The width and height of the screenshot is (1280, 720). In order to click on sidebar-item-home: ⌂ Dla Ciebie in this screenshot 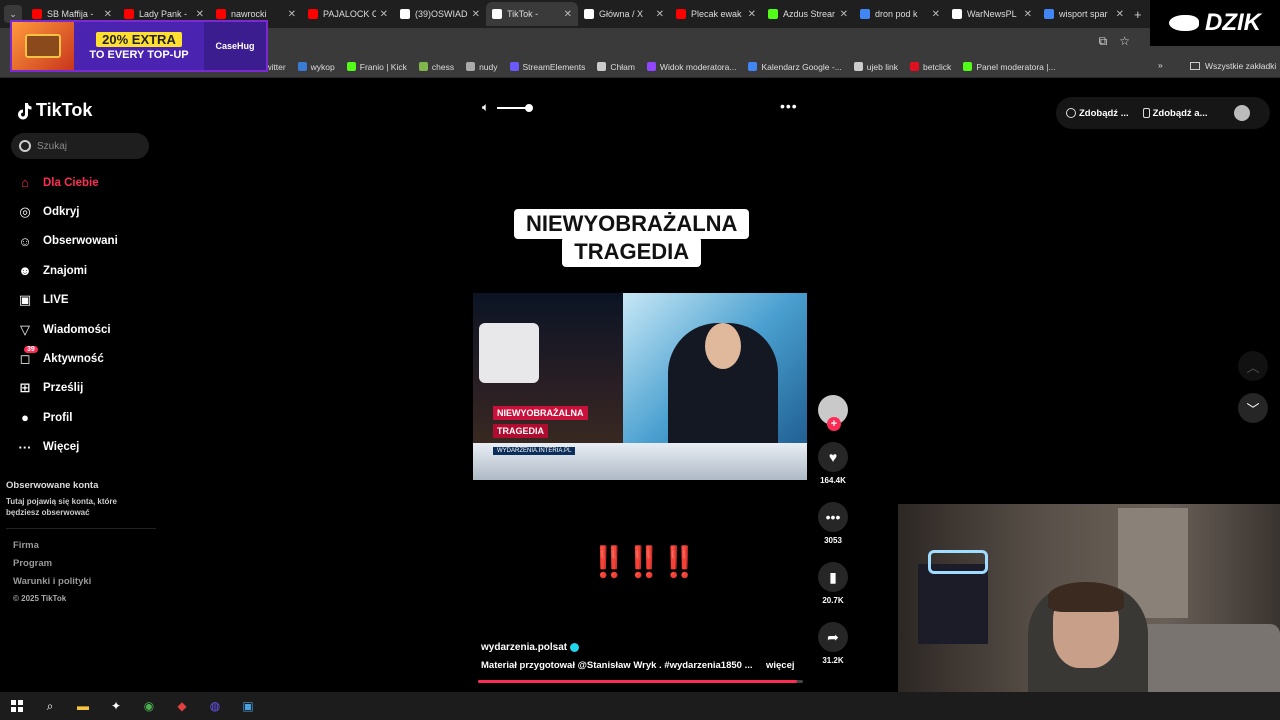, I will do `click(91, 182)`.